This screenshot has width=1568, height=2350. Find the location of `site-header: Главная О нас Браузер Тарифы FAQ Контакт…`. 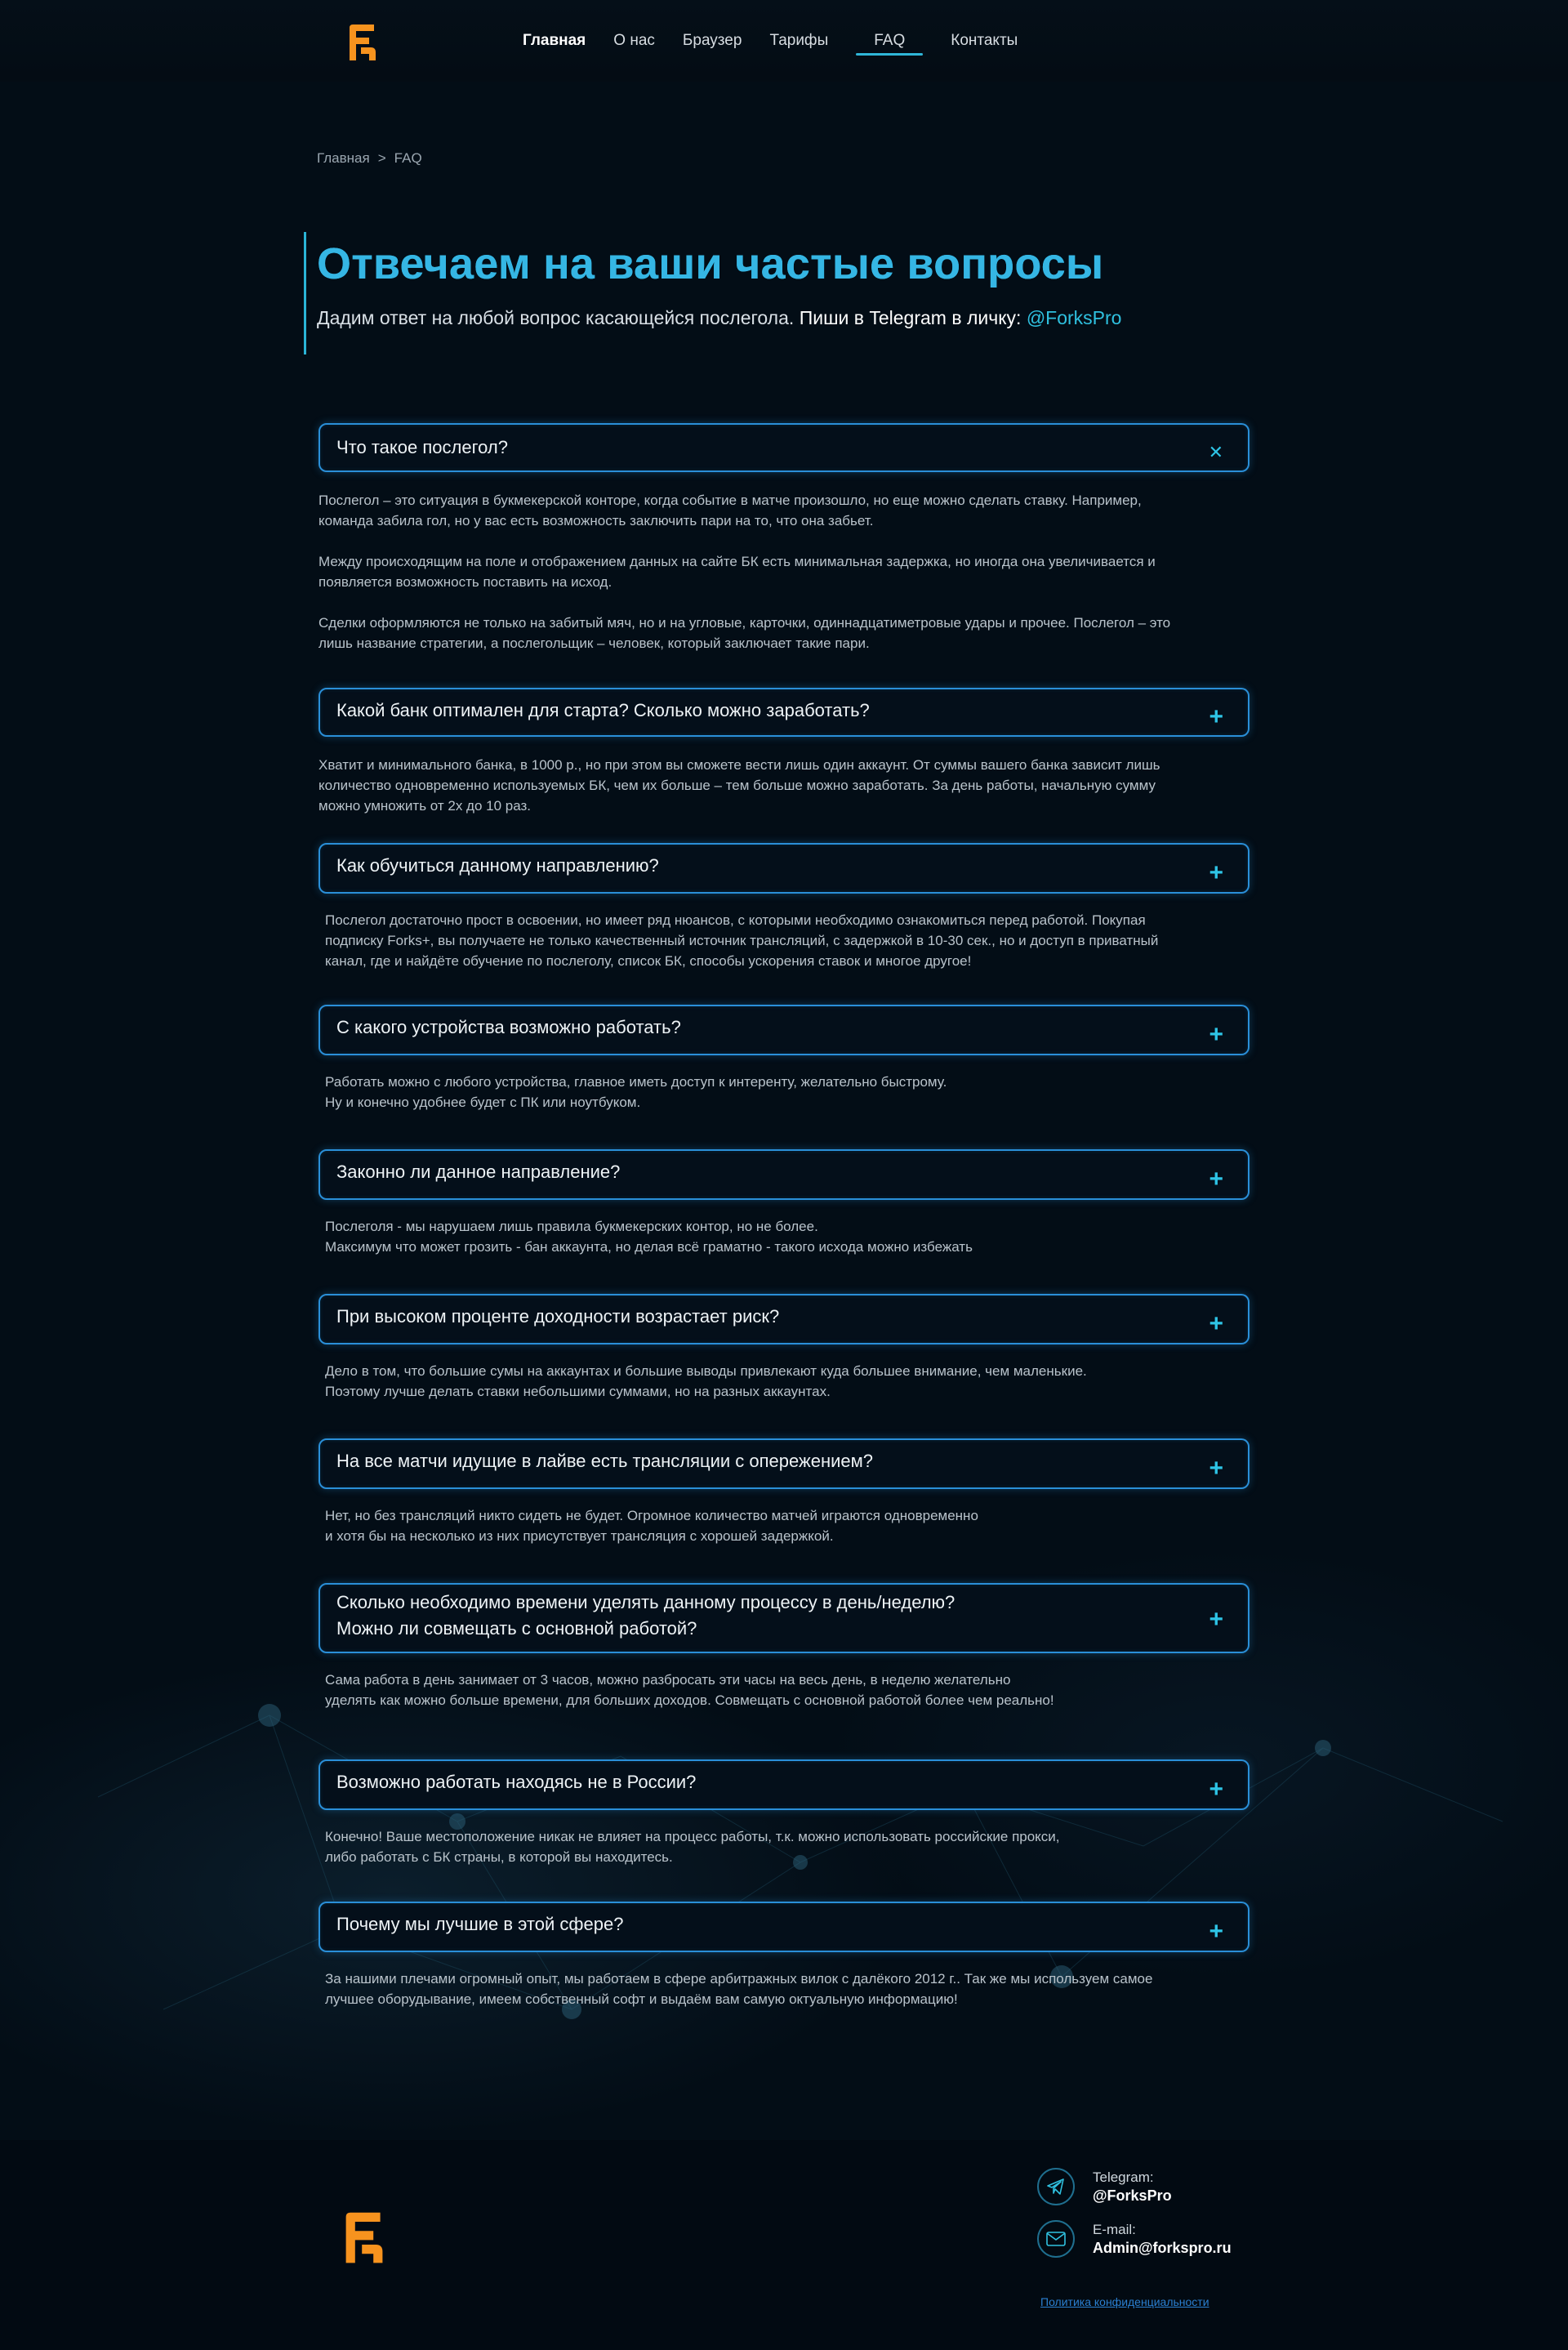

site-header: Главная О нас Браузер Тарифы FAQ Контакт… is located at coordinates (784, 41).